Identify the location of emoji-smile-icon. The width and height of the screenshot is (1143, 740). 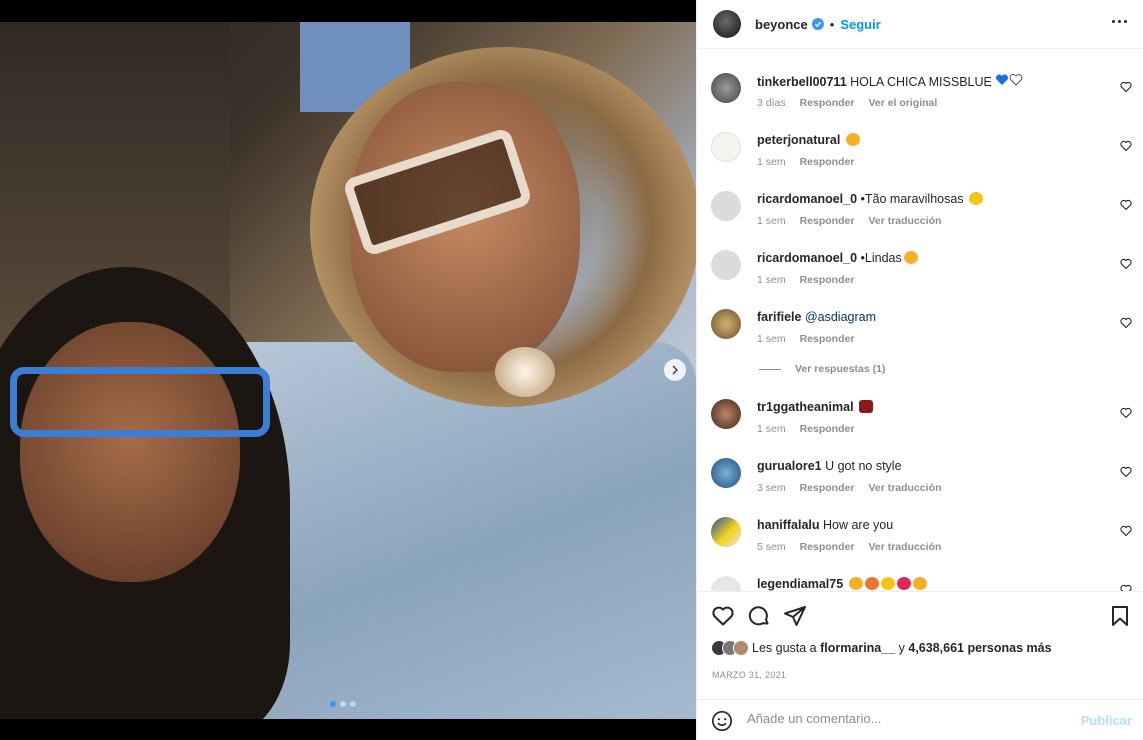
(722, 721).